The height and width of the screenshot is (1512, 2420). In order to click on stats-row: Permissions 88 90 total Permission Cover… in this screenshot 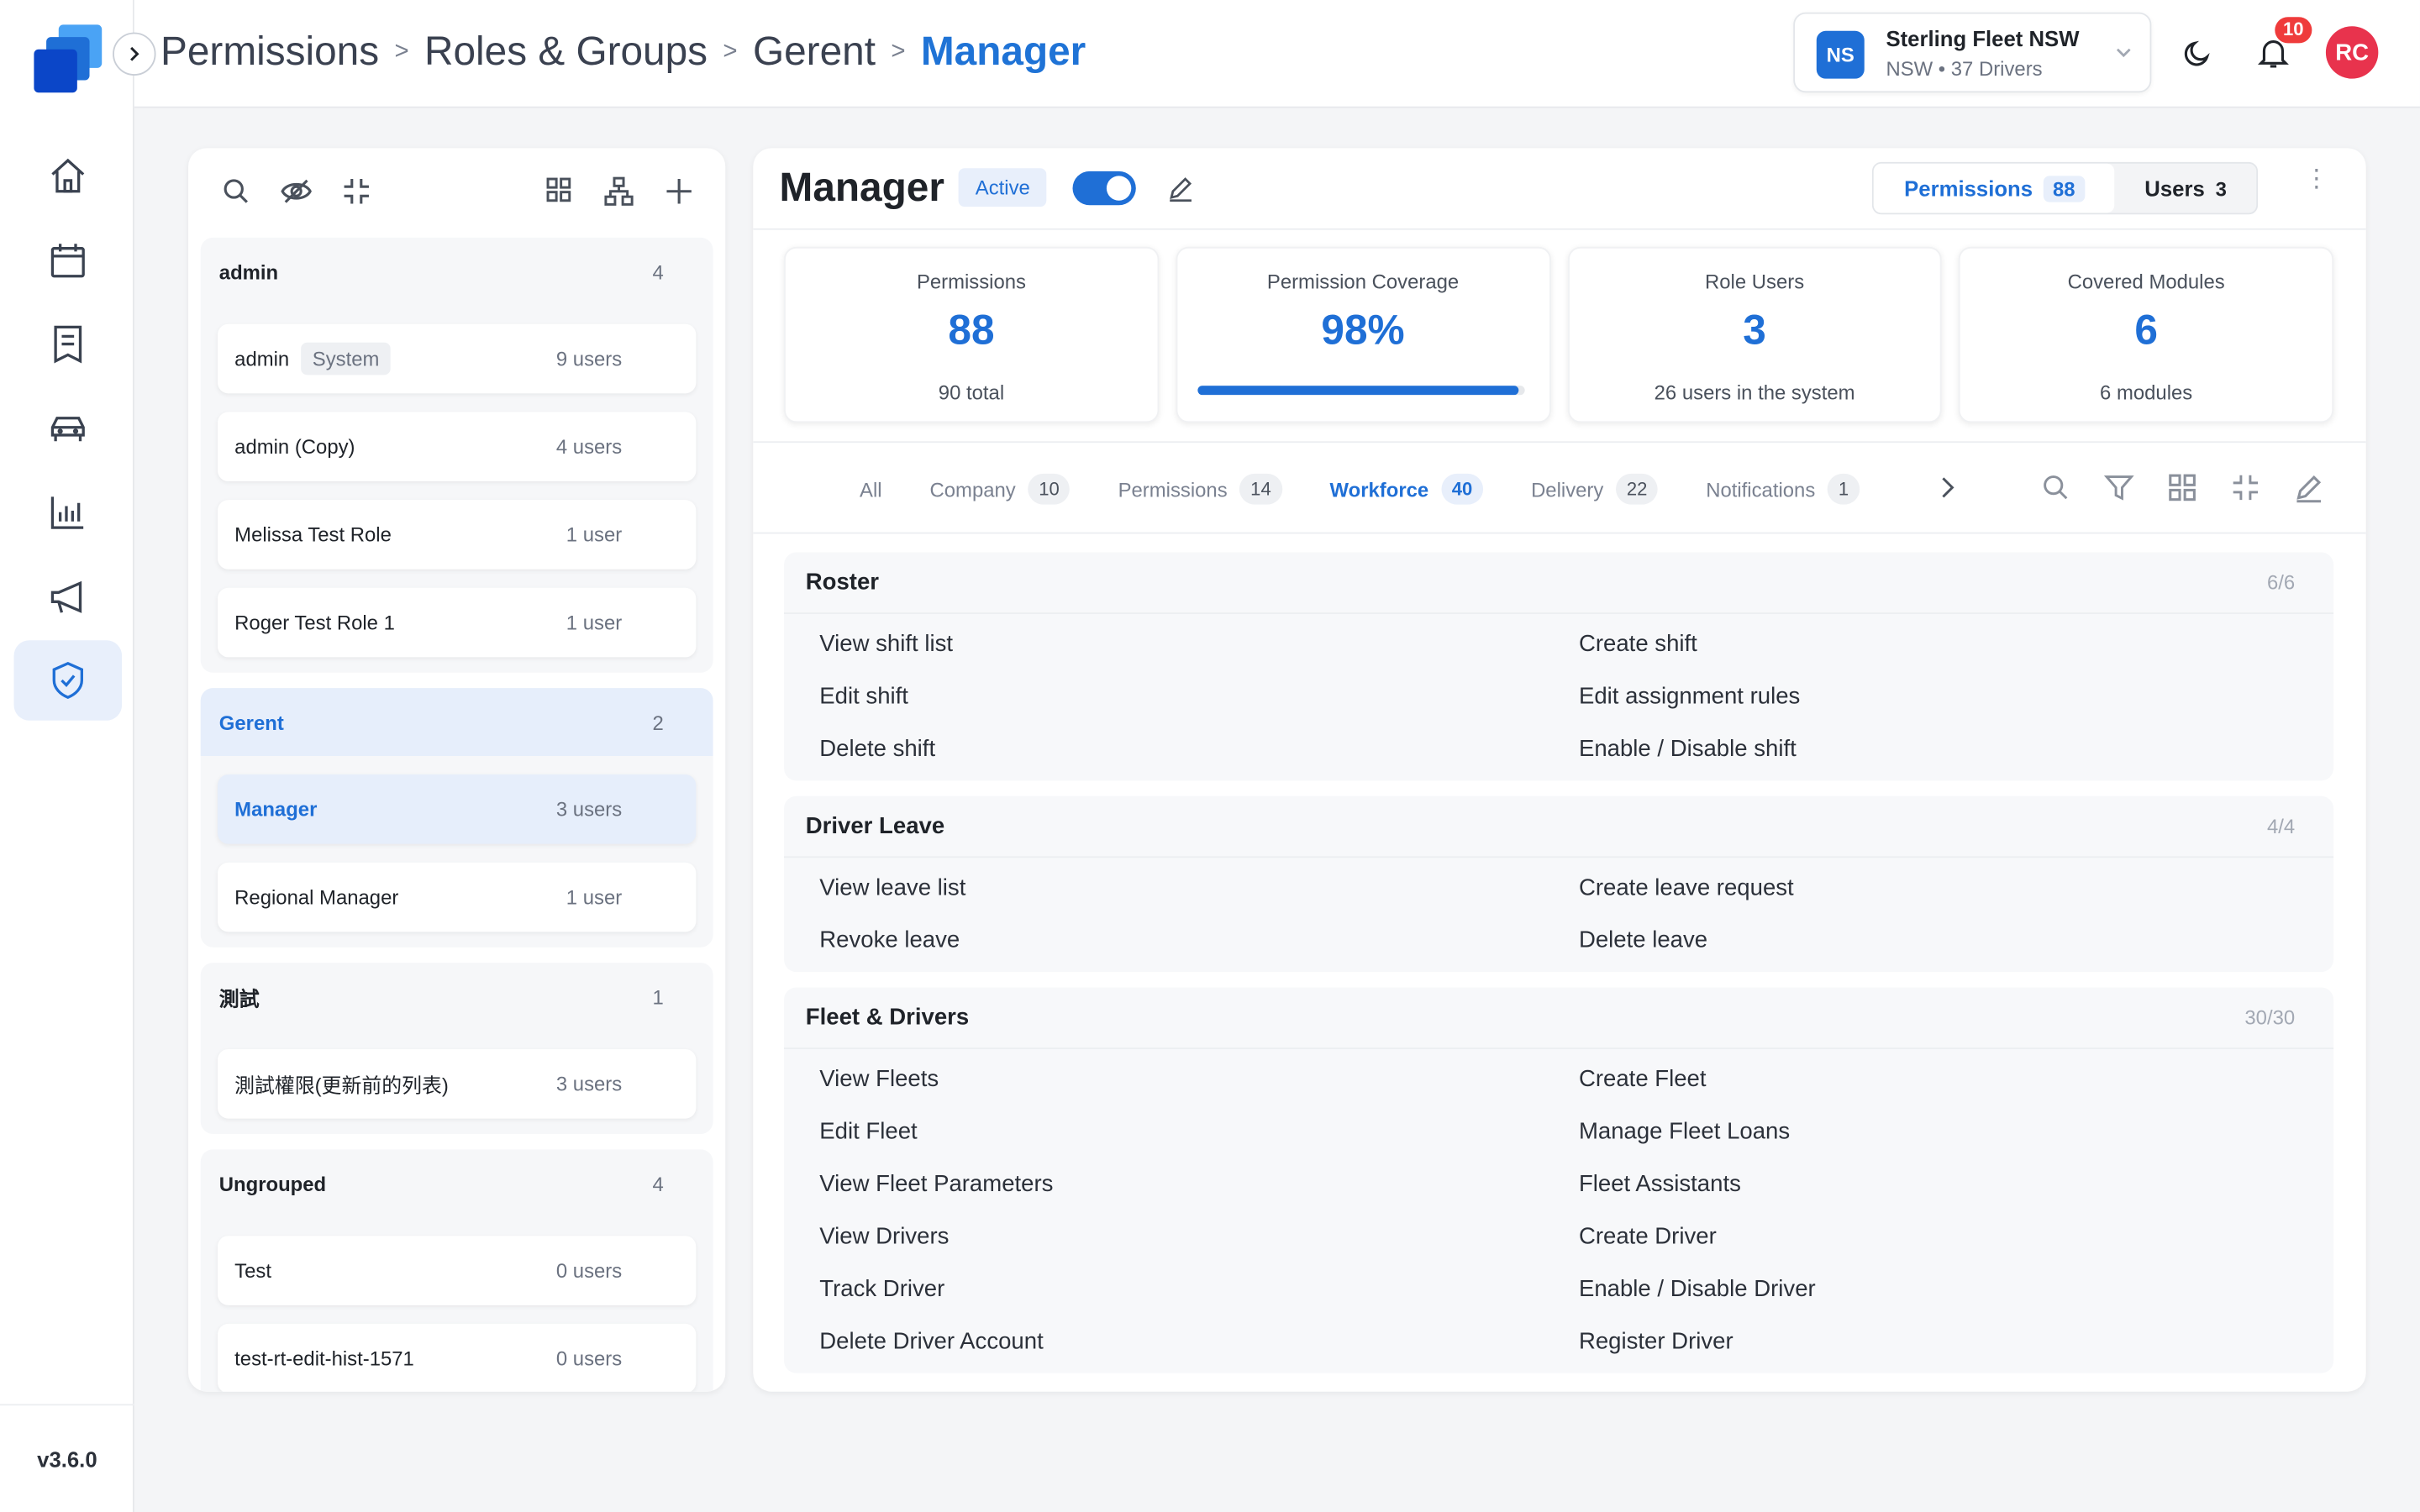, I will do `click(1559, 334)`.